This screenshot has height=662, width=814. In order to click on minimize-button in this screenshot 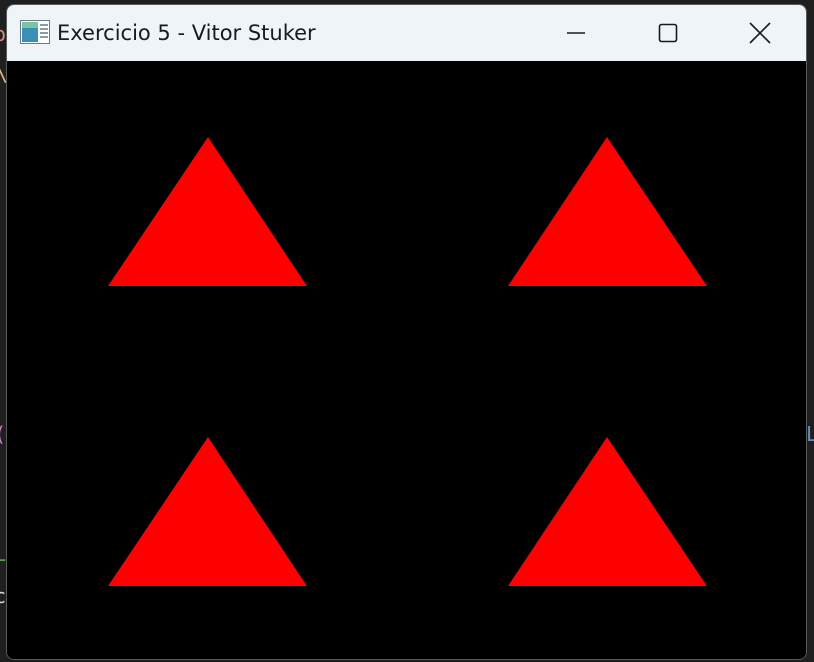, I will do `click(576, 33)`.